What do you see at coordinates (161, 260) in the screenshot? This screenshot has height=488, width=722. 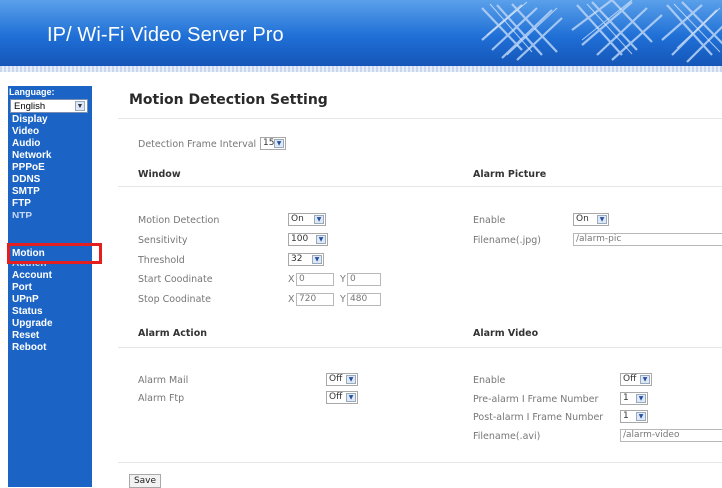 I see `threshold-label: Threshold` at bounding box center [161, 260].